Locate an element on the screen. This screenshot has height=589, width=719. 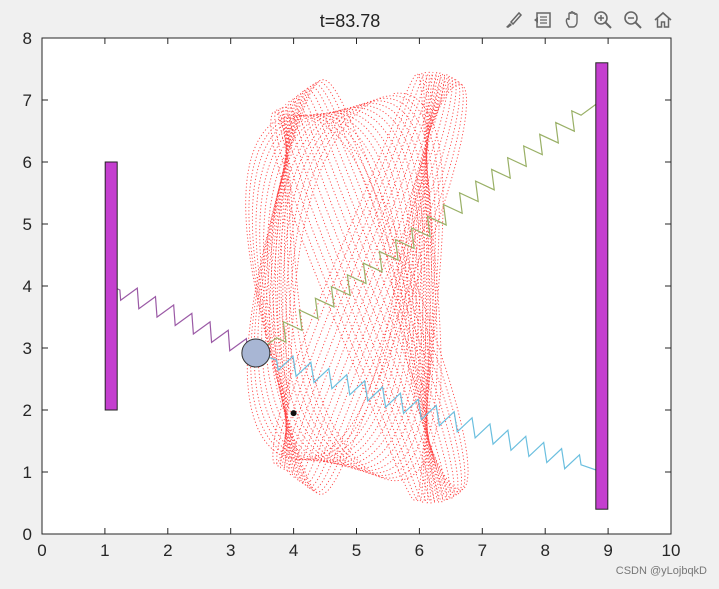
y-tick-label: 4 is located at coordinates (27, 286).